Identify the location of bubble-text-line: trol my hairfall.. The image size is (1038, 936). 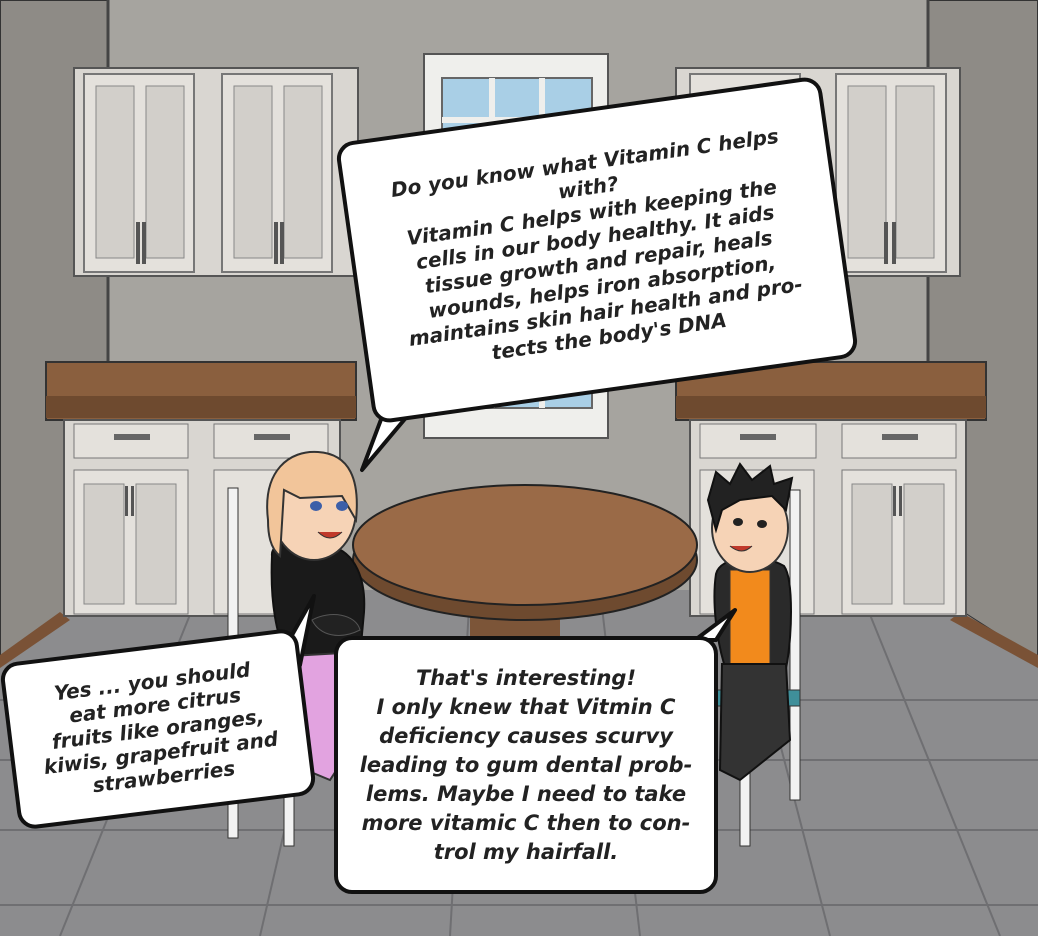
(526, 851).